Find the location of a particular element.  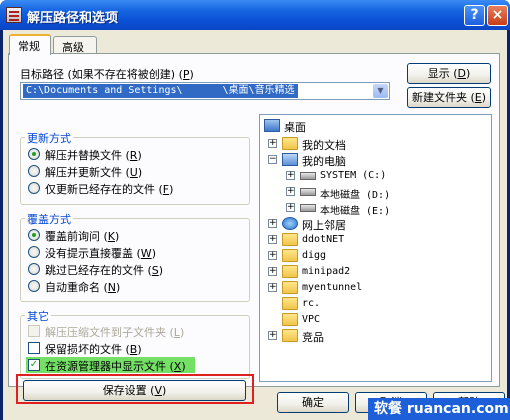

save-settings-button: 保存设置 (V) is located at coordinates (134, 390).